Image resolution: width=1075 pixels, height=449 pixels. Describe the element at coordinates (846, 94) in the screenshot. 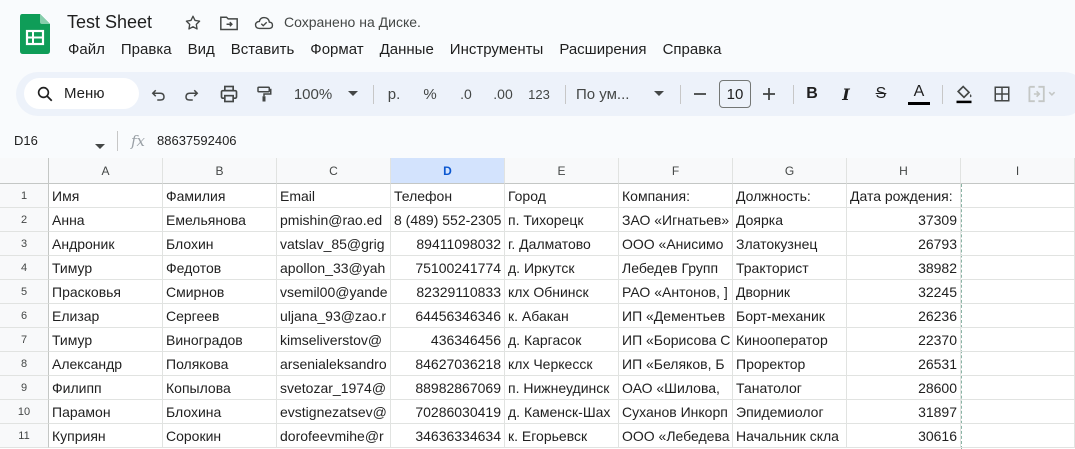

I see `italic-button: I` at that location.